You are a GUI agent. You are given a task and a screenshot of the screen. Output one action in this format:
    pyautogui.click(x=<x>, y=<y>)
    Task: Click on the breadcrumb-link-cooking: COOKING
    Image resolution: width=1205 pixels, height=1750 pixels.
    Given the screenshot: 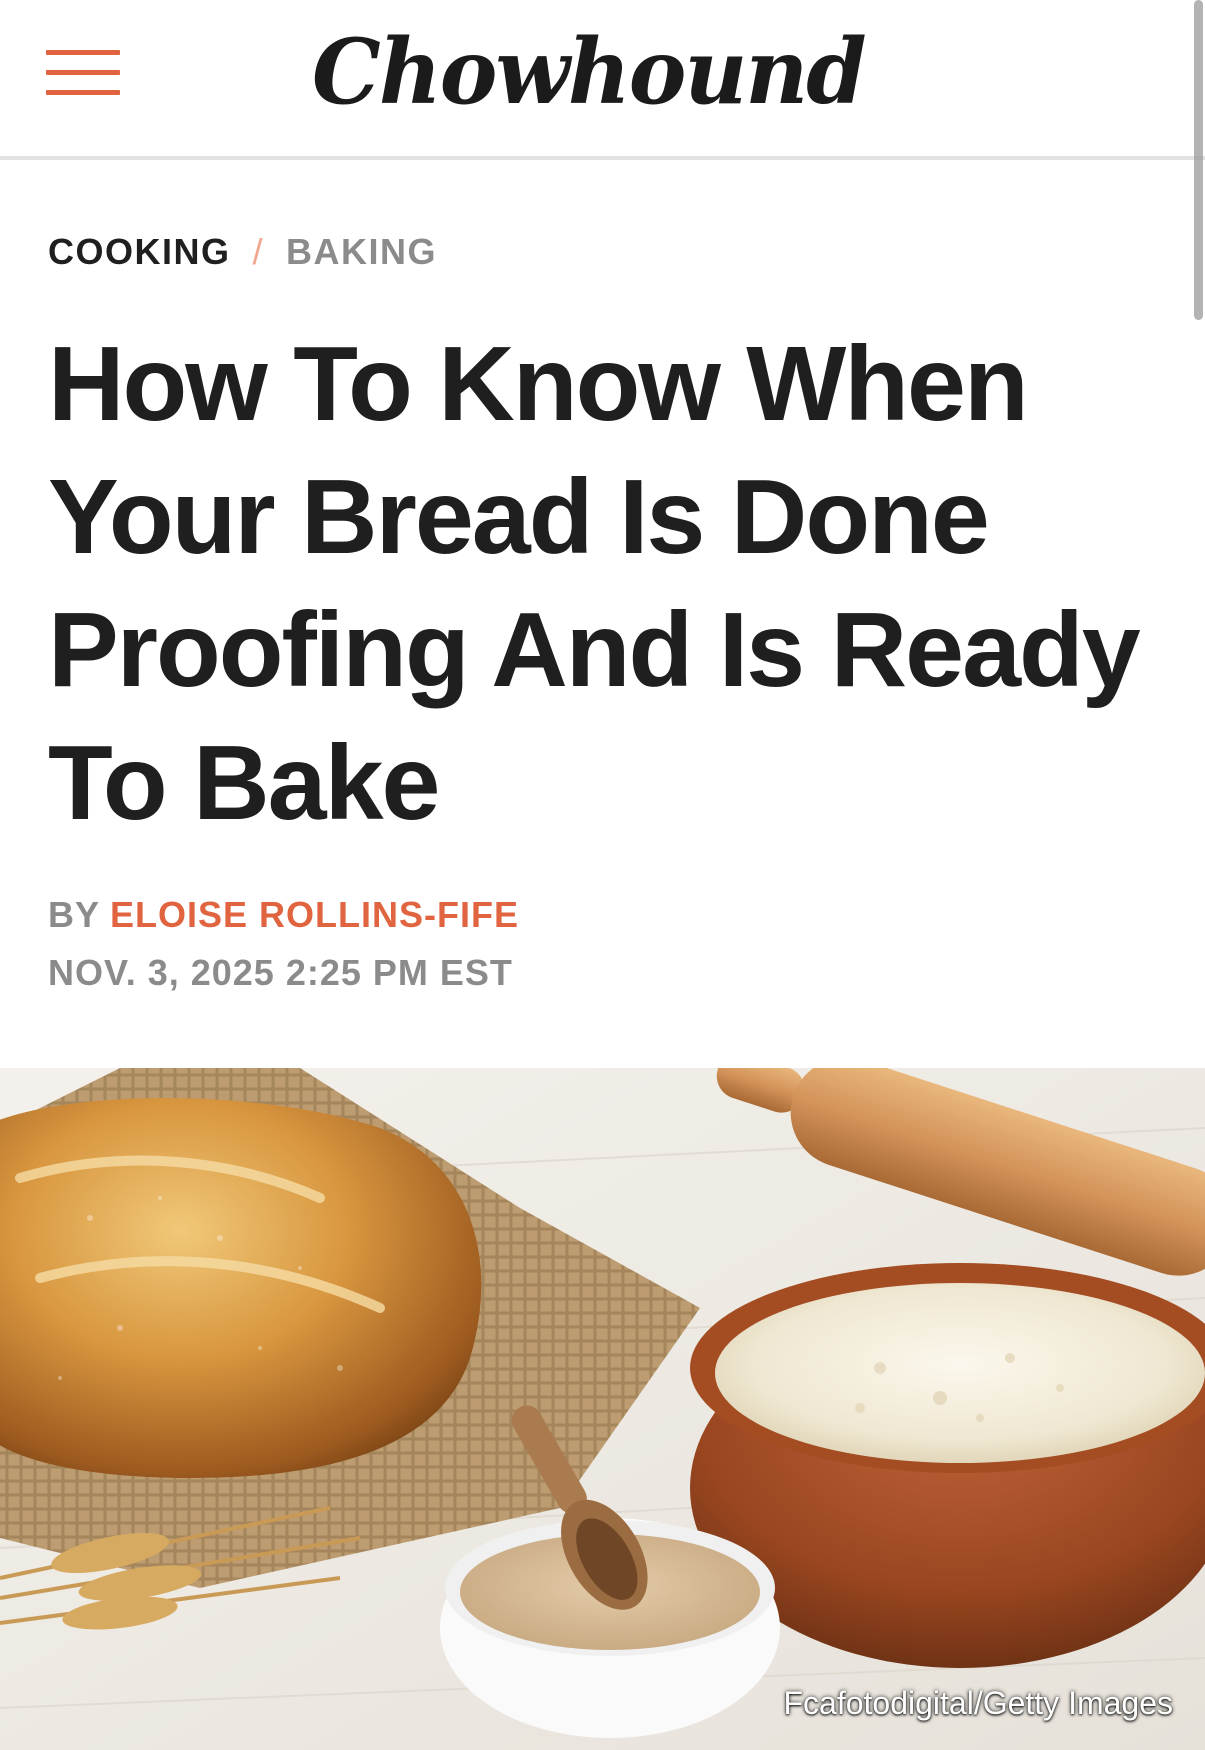 What is the action you would take?
    pyautogui.click(x=139, y=251)
    